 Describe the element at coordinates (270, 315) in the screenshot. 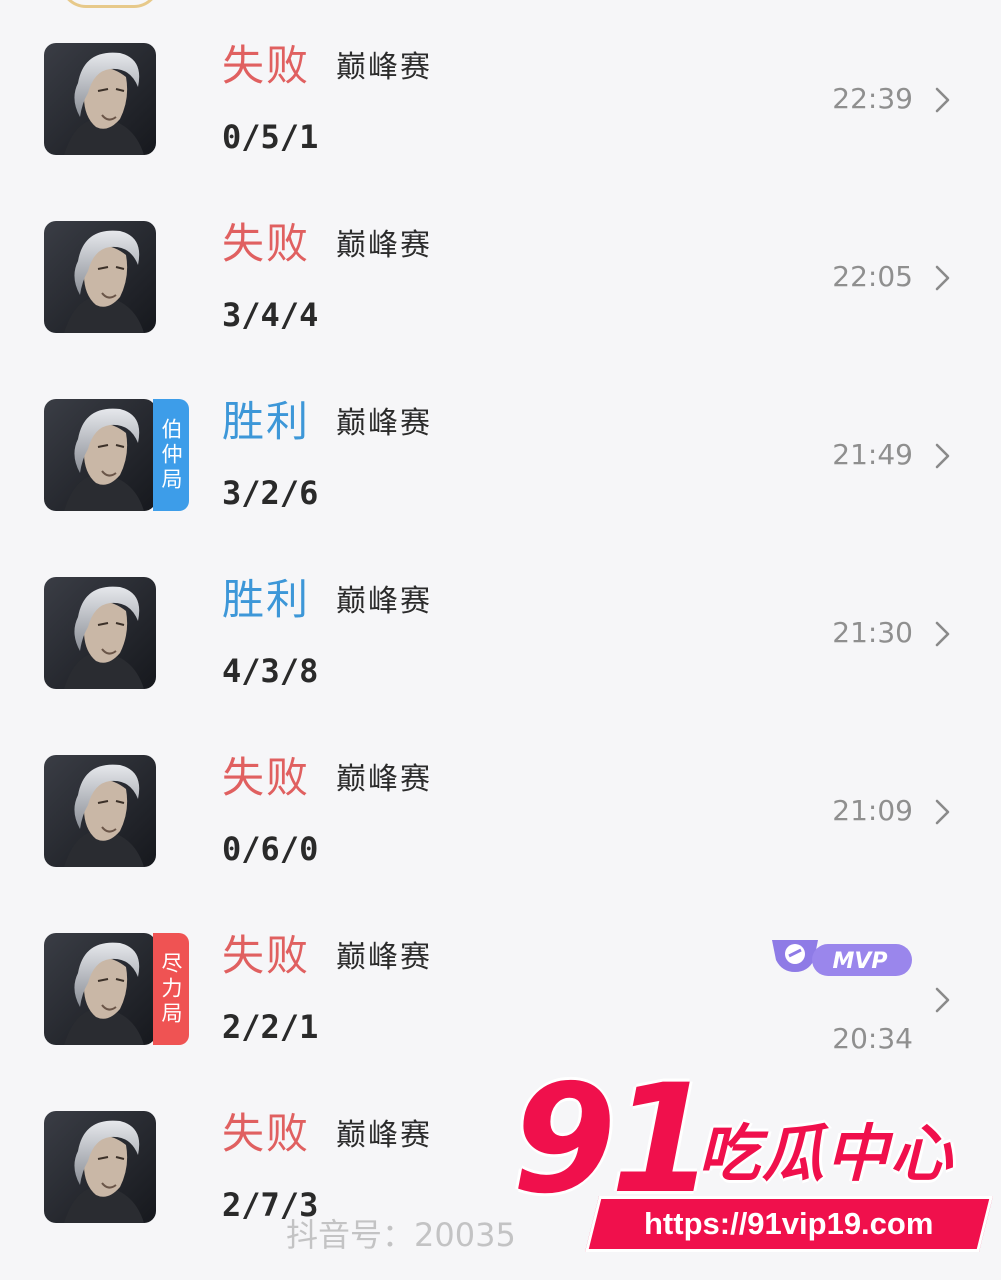

I see `match-kda: 3/4/4` at that location.